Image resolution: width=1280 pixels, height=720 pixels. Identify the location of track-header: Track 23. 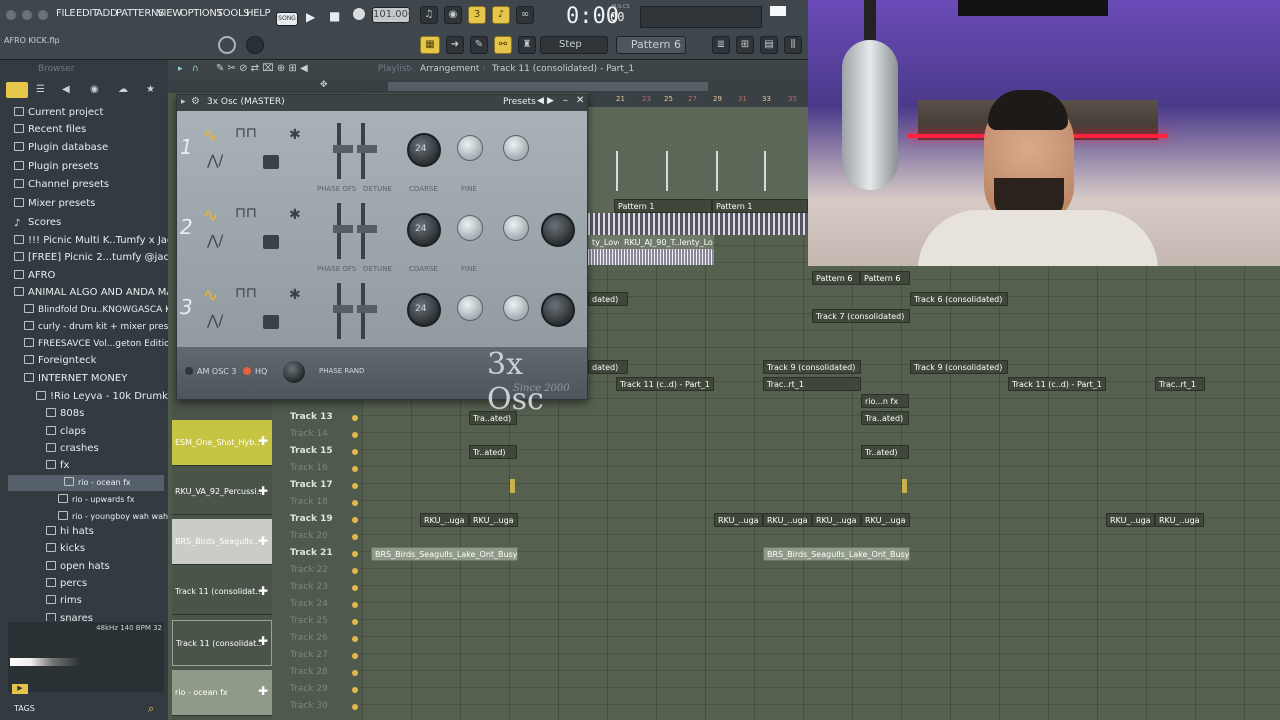
(321, 587).